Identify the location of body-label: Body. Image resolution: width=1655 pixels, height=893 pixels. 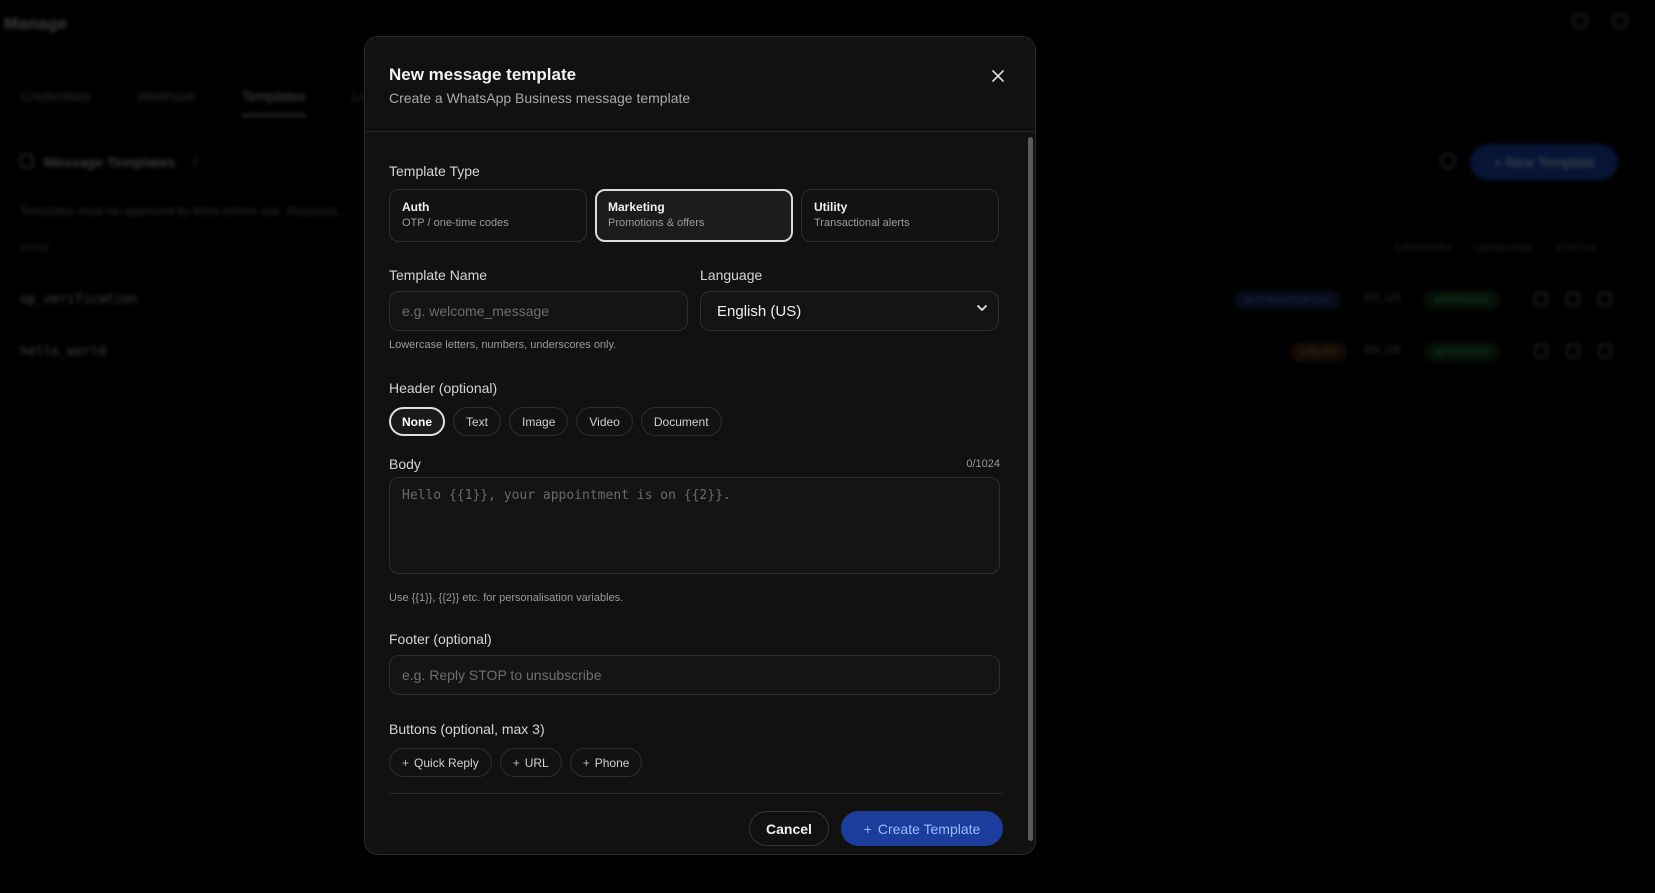
(405, 464).